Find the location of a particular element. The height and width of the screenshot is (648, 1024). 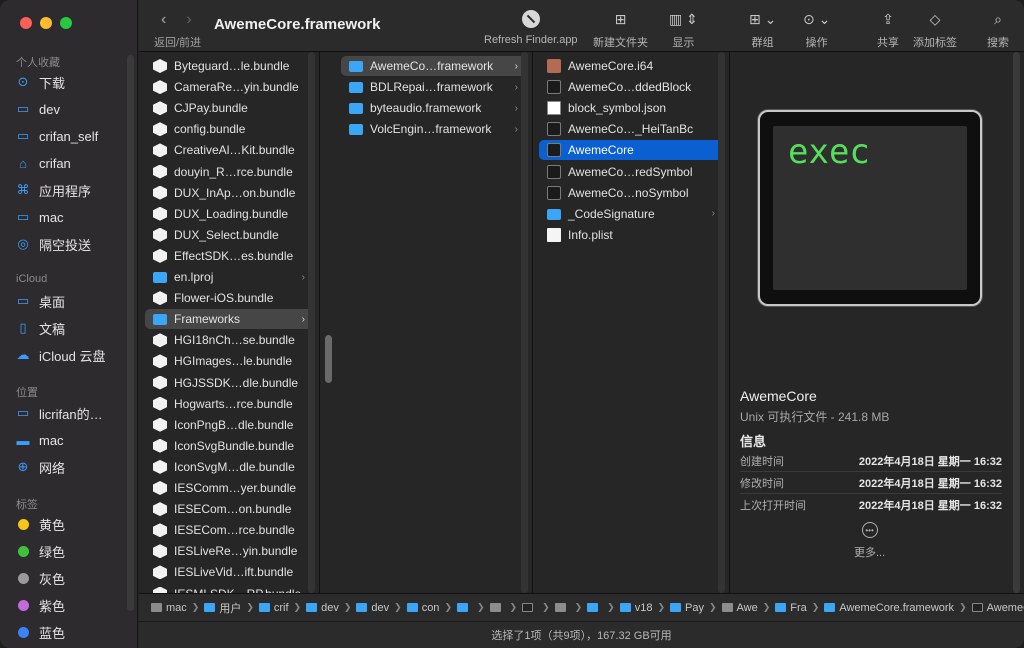

file-item: Info.plist is located at coordinates (631, 235).